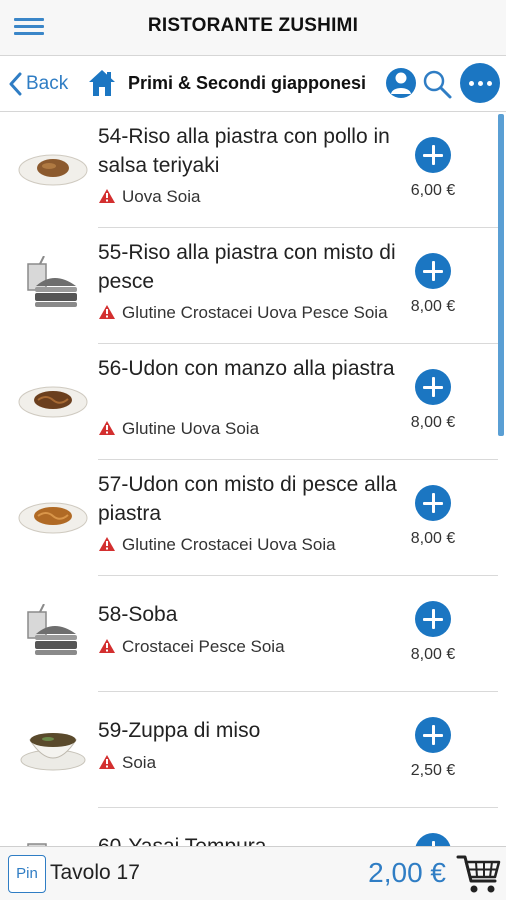 The image size is (506, 900). Describe the element at coordinates (407, 872) in the screenshot. I see `order-total: 2,00 €` at that location.